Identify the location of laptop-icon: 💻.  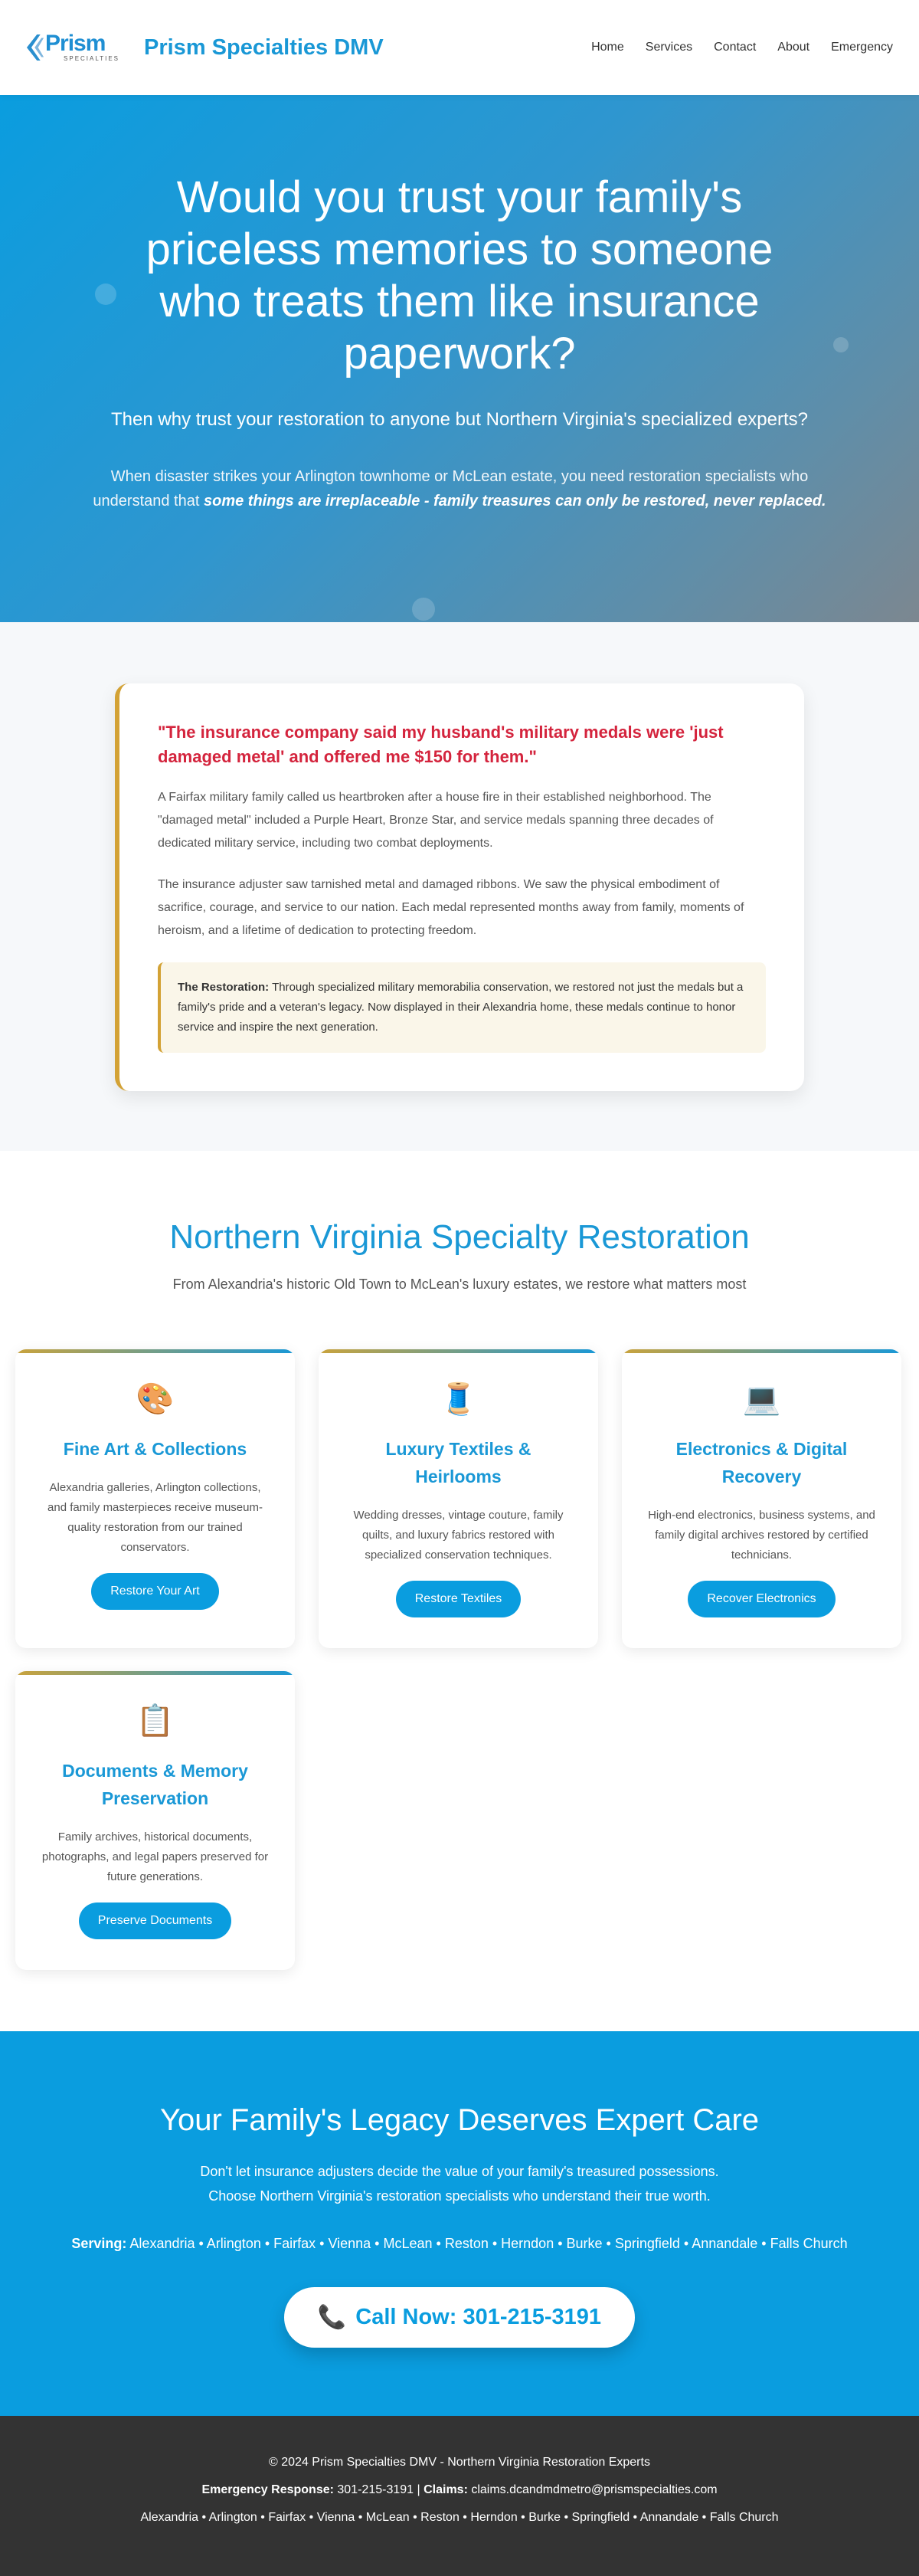
(762, 1399).